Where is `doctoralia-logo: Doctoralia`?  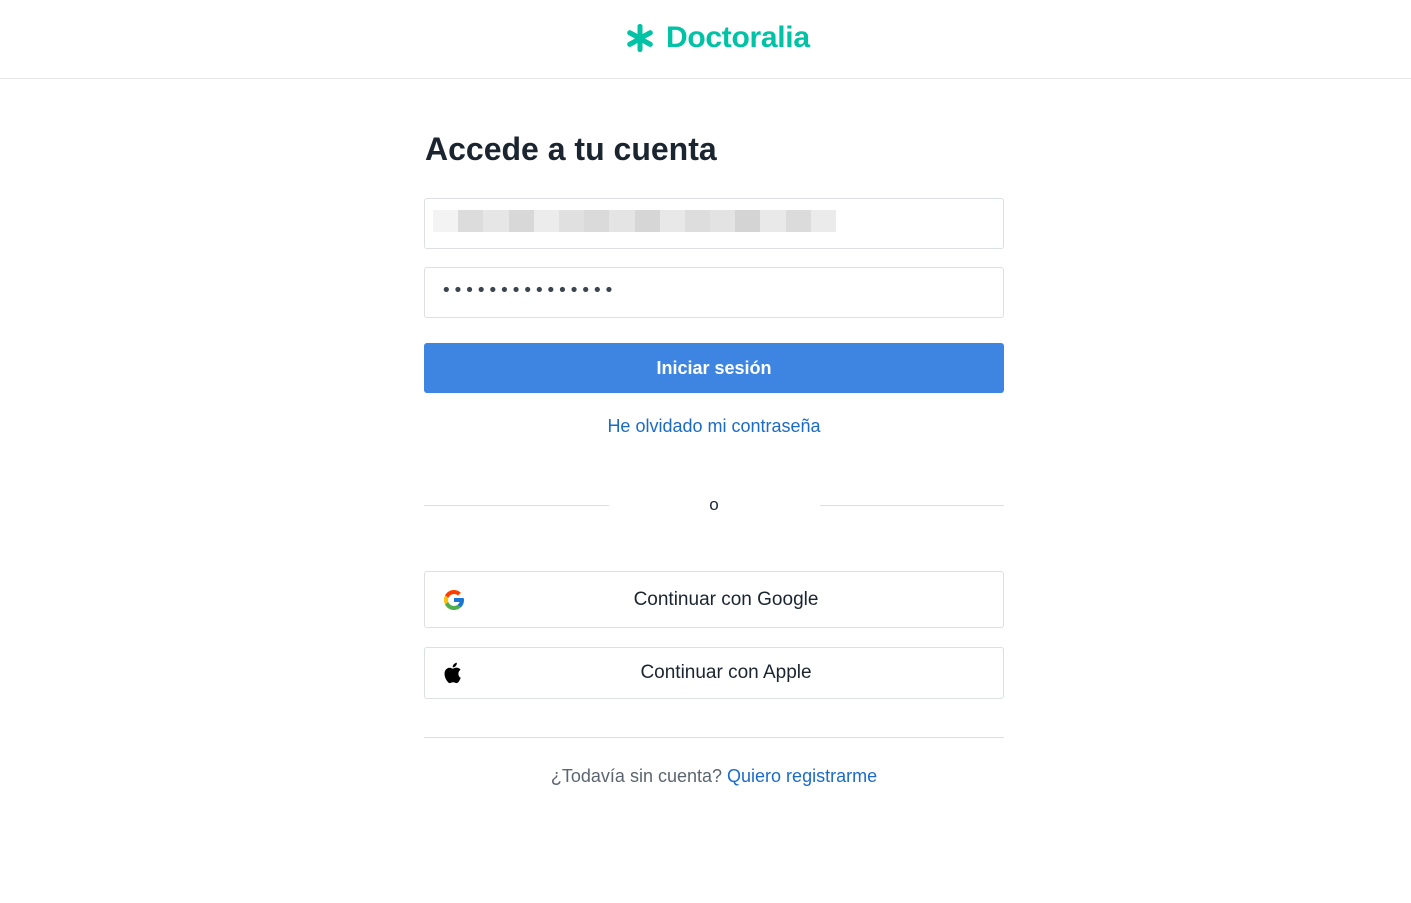
doctoralia-logo: Doctoralia is located at coordinates (716, 38).